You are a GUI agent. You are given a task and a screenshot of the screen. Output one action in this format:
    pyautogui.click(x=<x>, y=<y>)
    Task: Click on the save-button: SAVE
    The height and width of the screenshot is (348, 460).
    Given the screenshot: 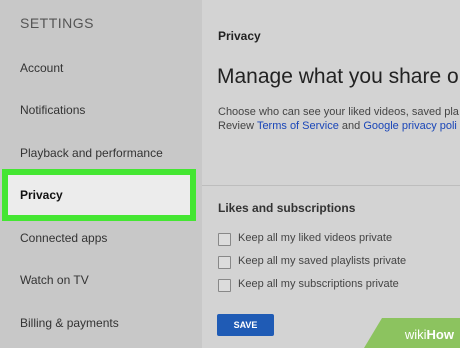 What is the action you would take?
    pyautogui.click(x=245, y=325)
    